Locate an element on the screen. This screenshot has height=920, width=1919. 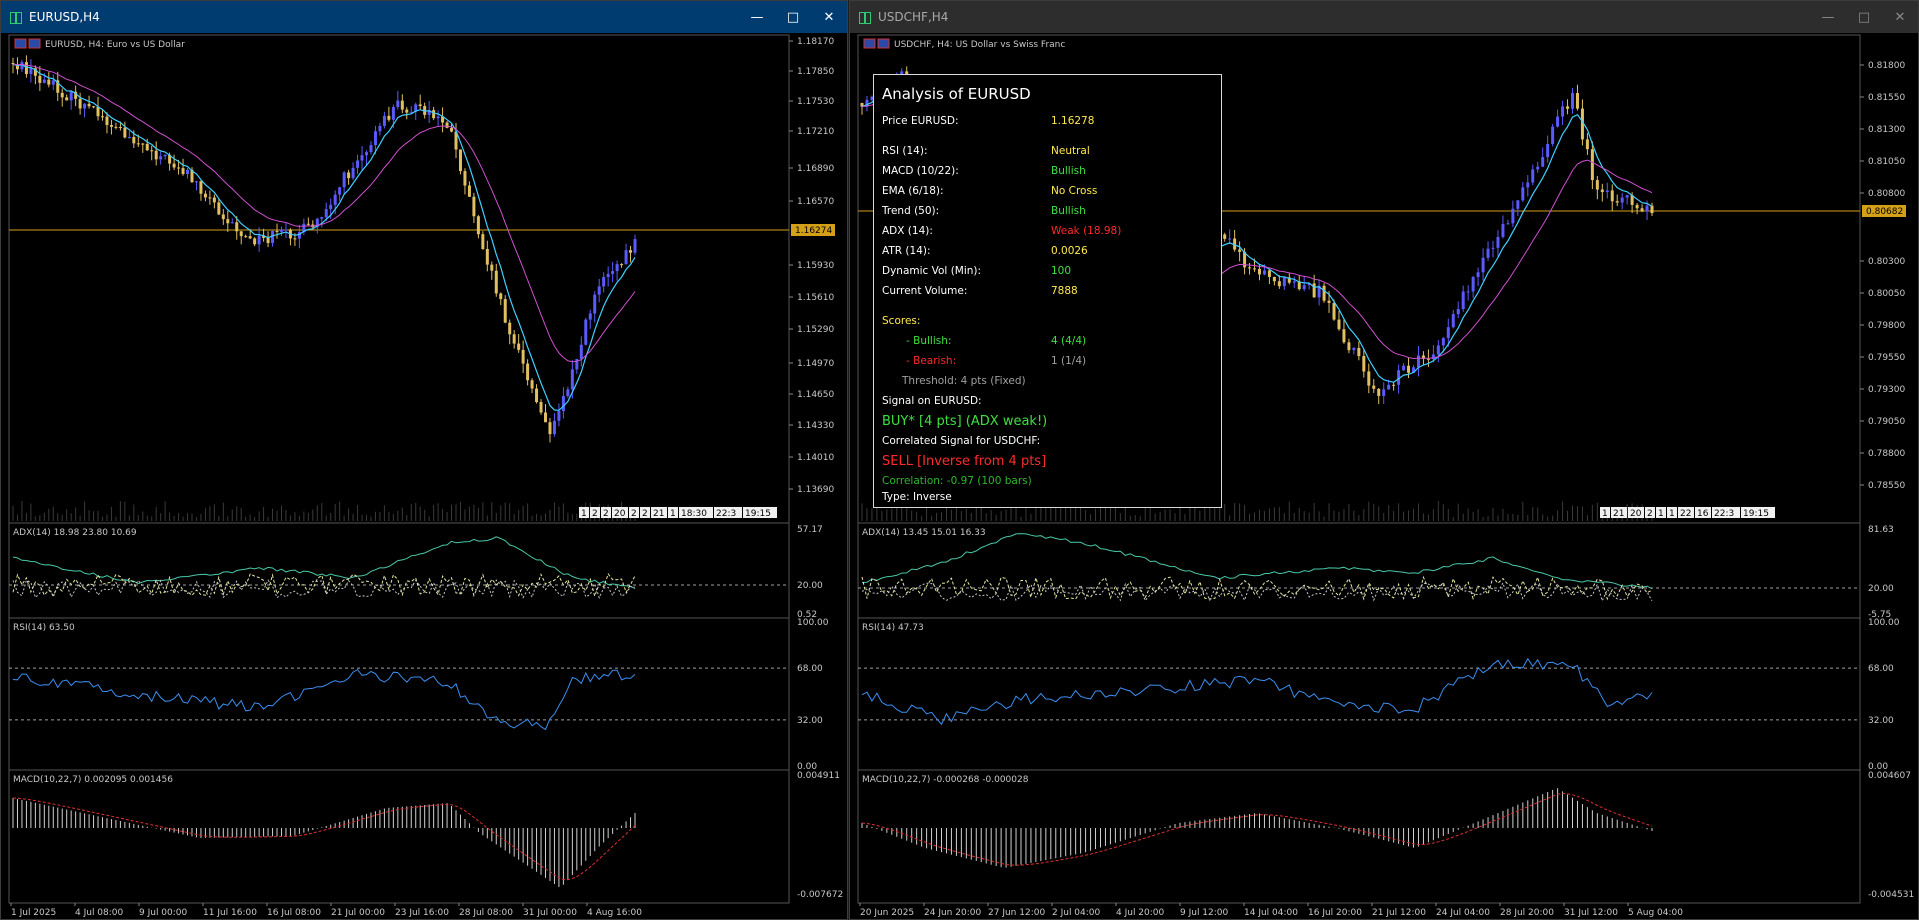
bullish-value: 4 (4/4) is located at coordinates (1069, 341).